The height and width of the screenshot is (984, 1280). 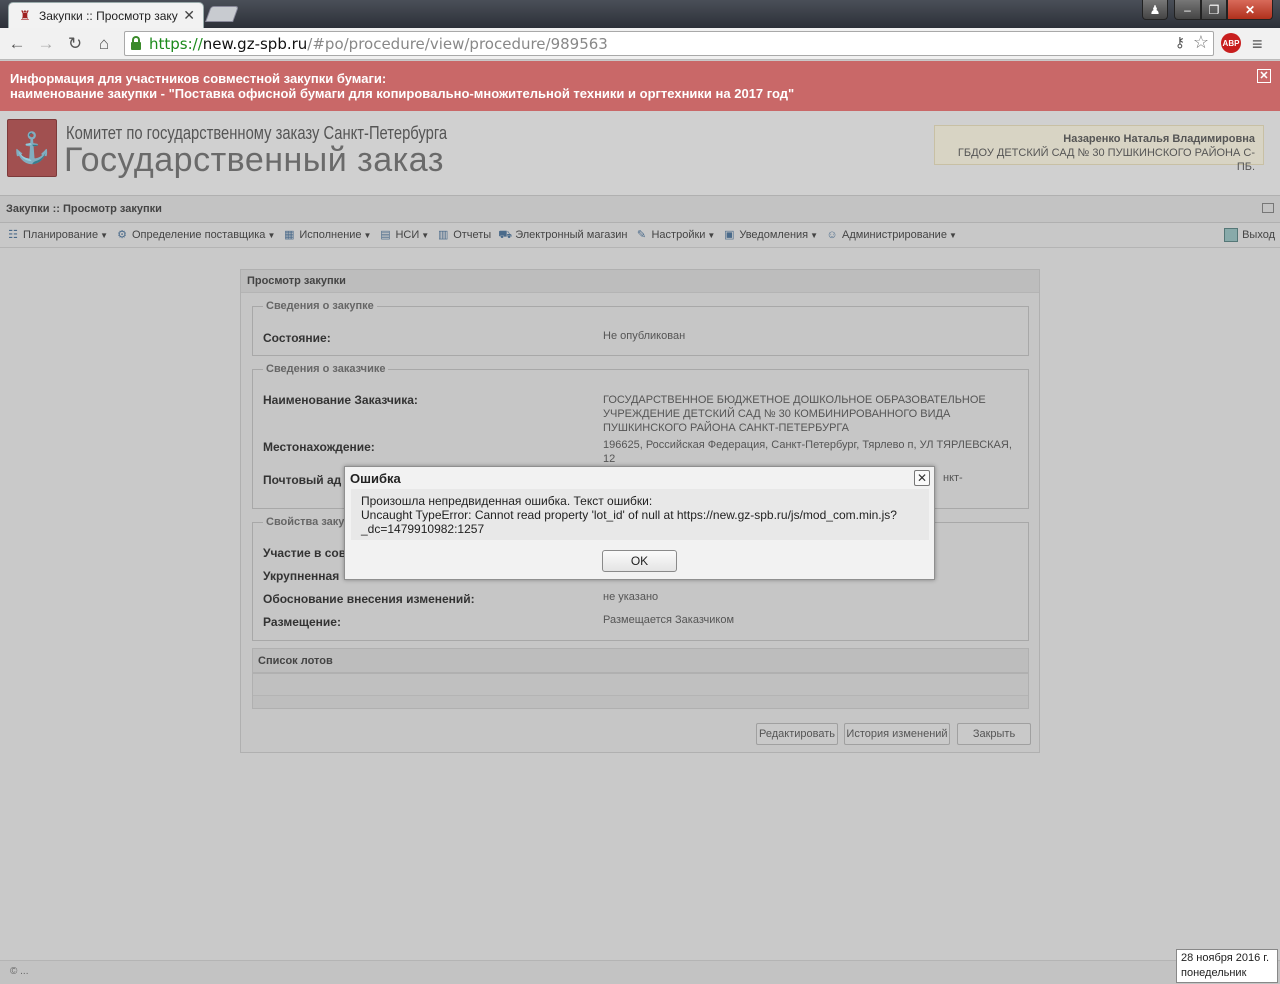 What do you see at coordinates (832, 235) in the screenshot?
I see `user-icon: ☺` at bounding box center [832, 235].